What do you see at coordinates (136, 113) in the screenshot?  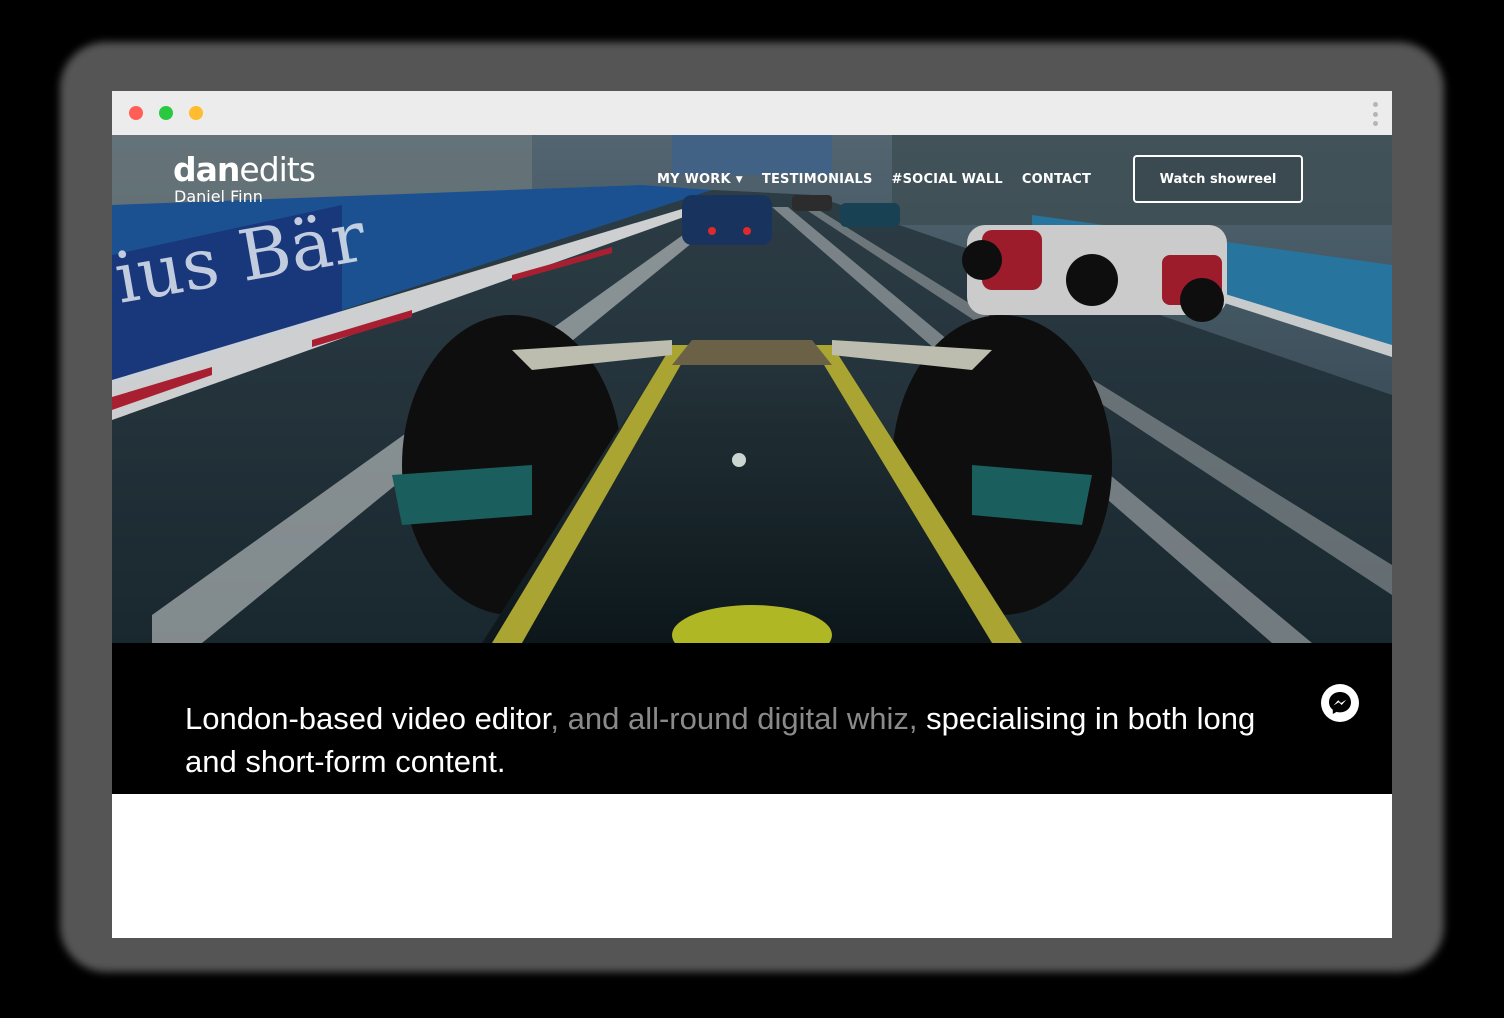 I see `close-button` at bounding box center [136, 113].